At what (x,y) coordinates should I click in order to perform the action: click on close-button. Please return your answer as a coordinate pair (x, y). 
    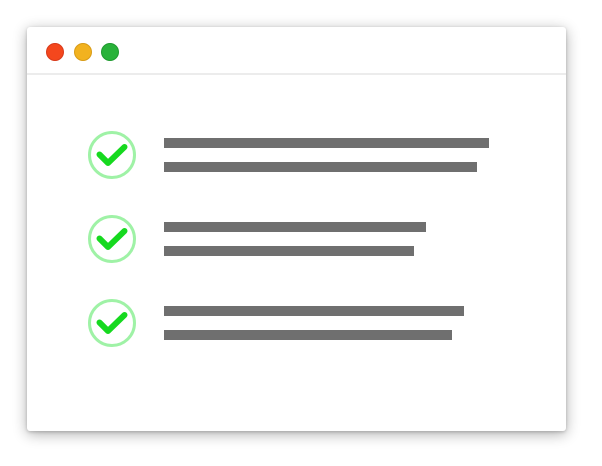
    Looking at the image, I should click on (55, 52).